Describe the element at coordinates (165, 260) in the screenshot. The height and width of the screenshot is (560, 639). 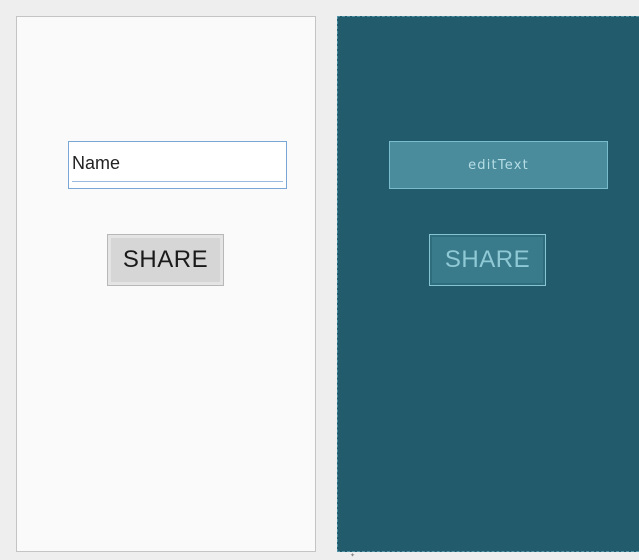
I see `share-button: SHARE` at that location.